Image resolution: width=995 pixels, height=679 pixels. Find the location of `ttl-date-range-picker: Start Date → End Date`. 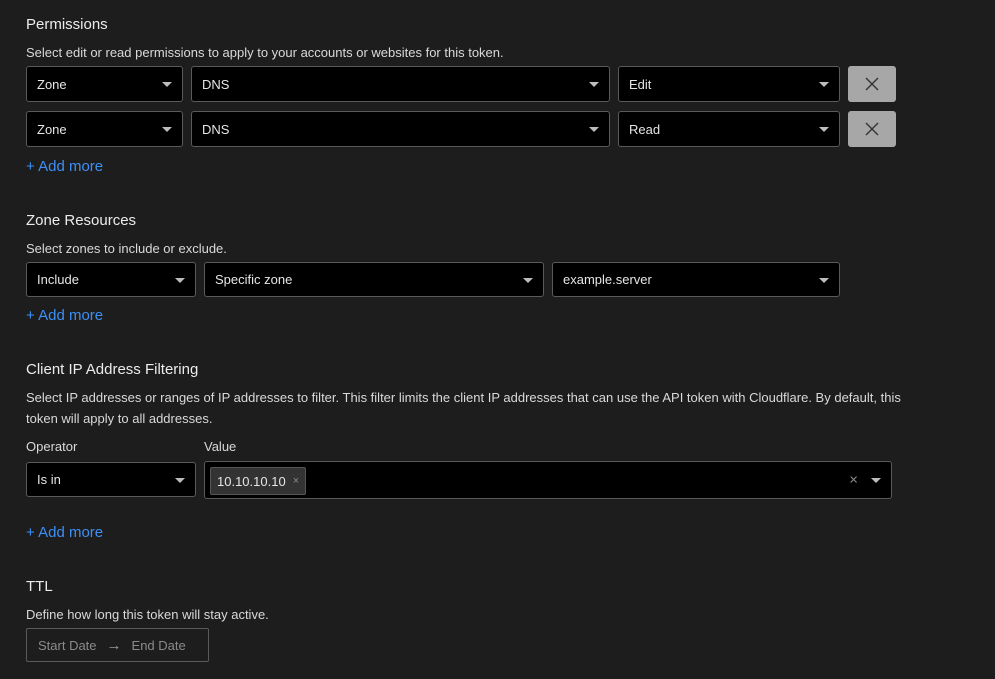

ttl-date-range-picker: Start Date → End Date is located at coordinates (117, 645).